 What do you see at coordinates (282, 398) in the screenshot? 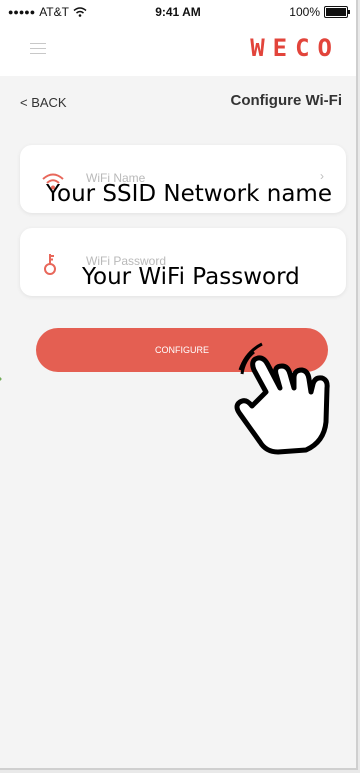
I see `pointing-hand-icon` at bounding box center [282, 398].